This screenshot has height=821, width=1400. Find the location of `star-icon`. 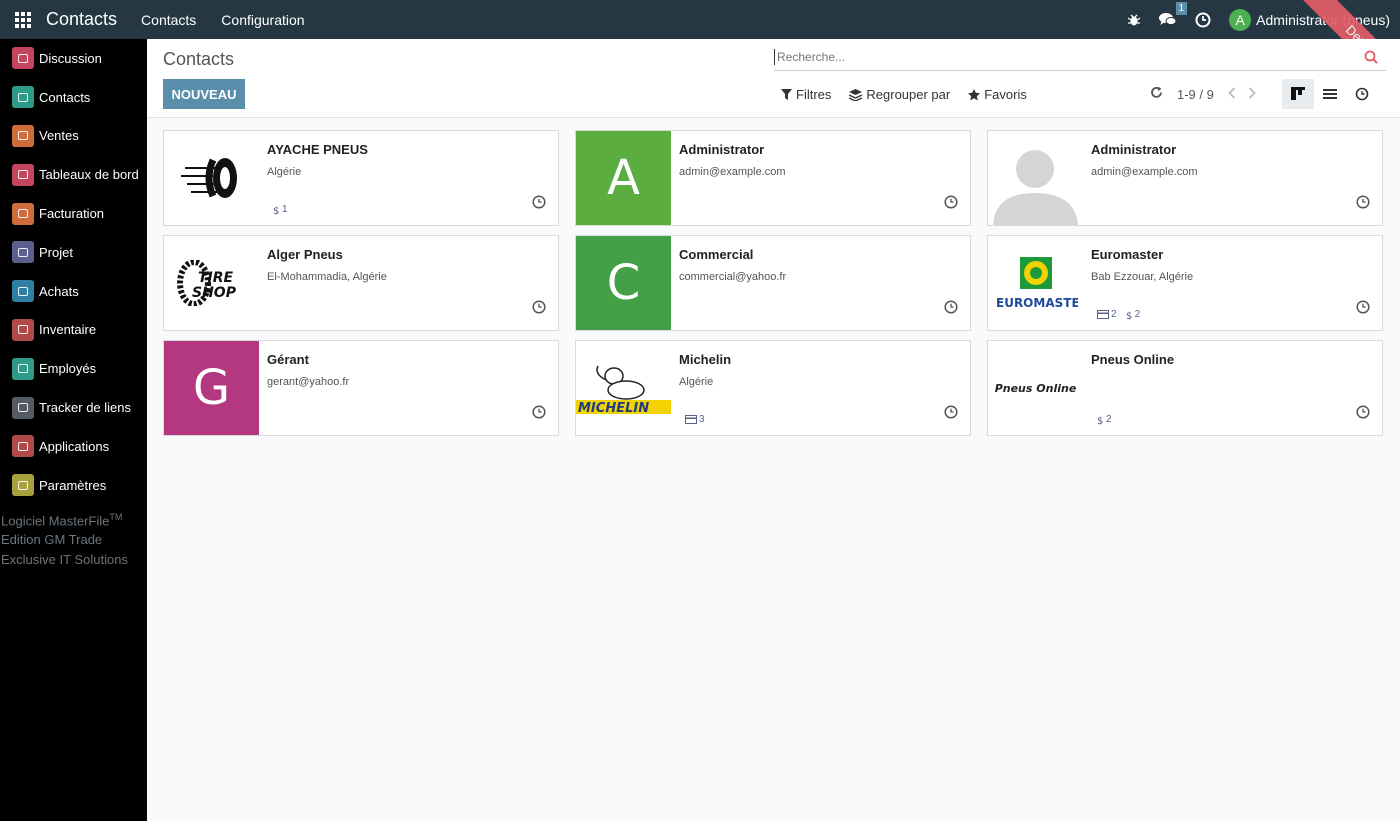

star-icon is located at coordinates (974, 94).